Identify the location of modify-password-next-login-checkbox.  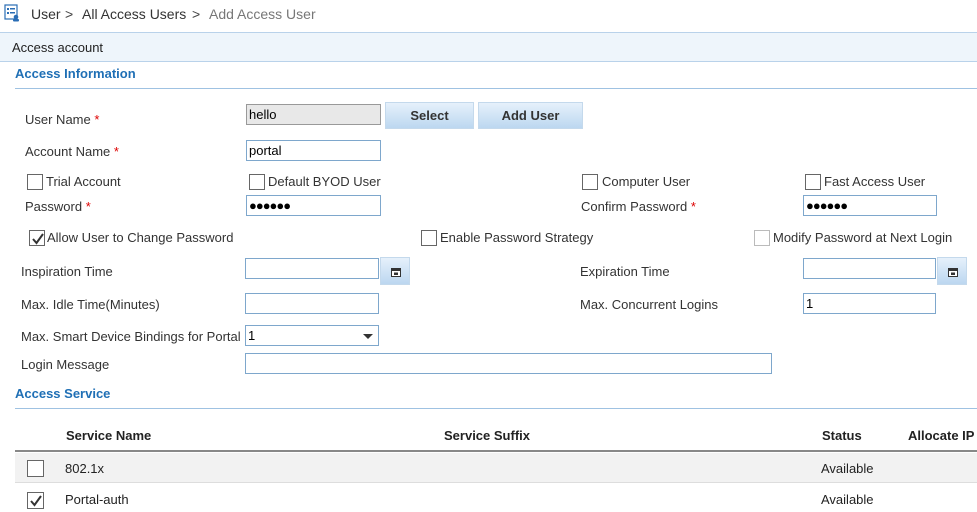
(762, 238).